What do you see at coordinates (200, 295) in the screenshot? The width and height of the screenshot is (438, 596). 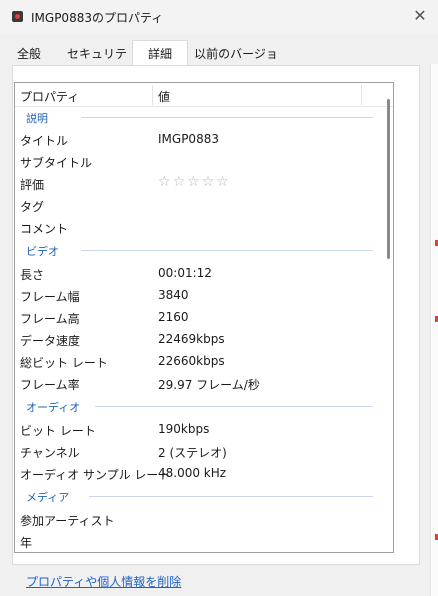 I see `property-row-frame-width: フレーム幅 3840` at bounding box center [200, 295].